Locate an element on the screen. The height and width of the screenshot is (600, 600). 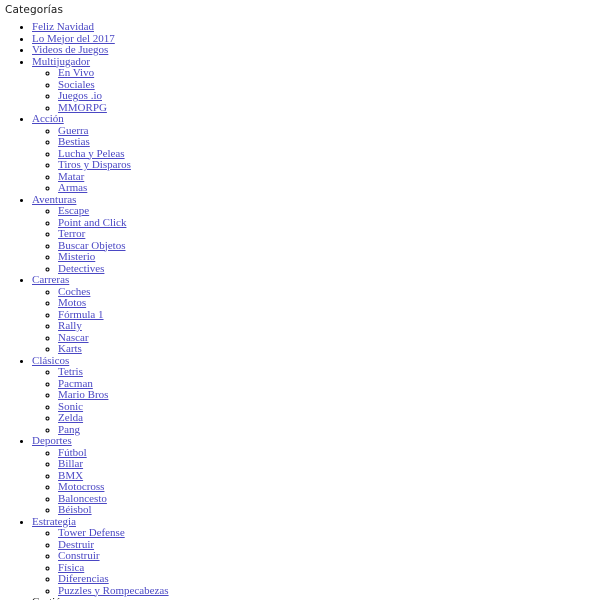
category-link-fisica: Física is located at coordinates (71, 568).